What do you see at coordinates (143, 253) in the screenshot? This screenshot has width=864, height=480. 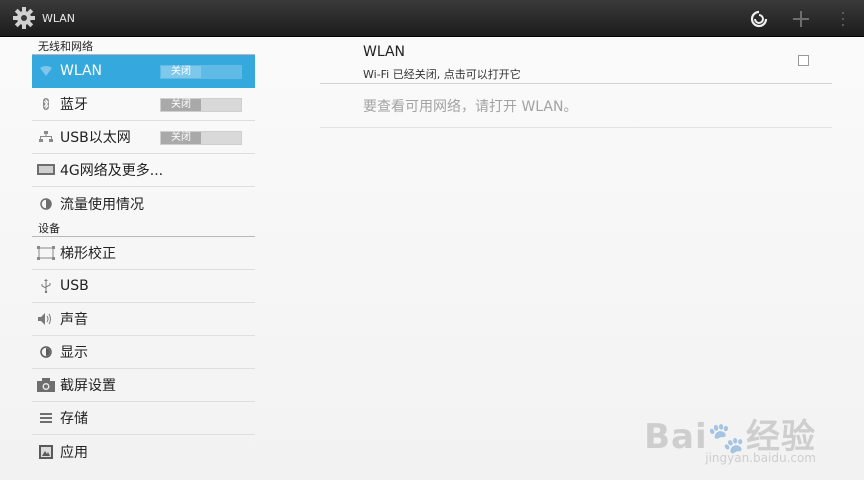 I see `nav-item-keystone: 梯形校正` at bounding box center [143, 253].